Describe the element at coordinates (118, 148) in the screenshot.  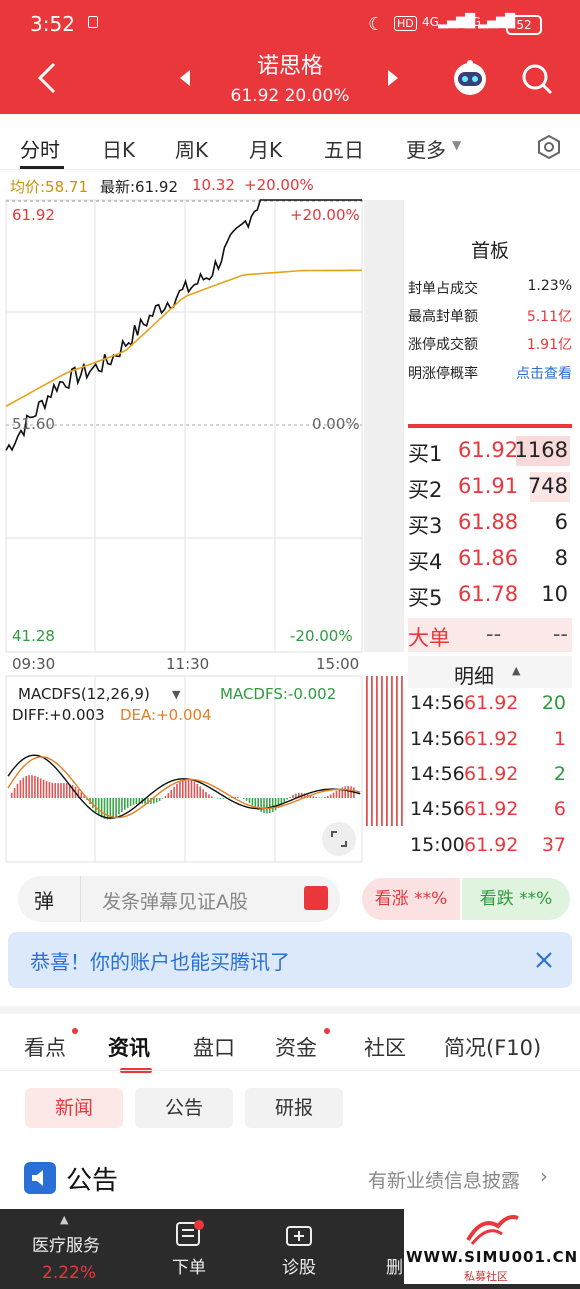
I see `tab-daily-k: 日K` at that location.